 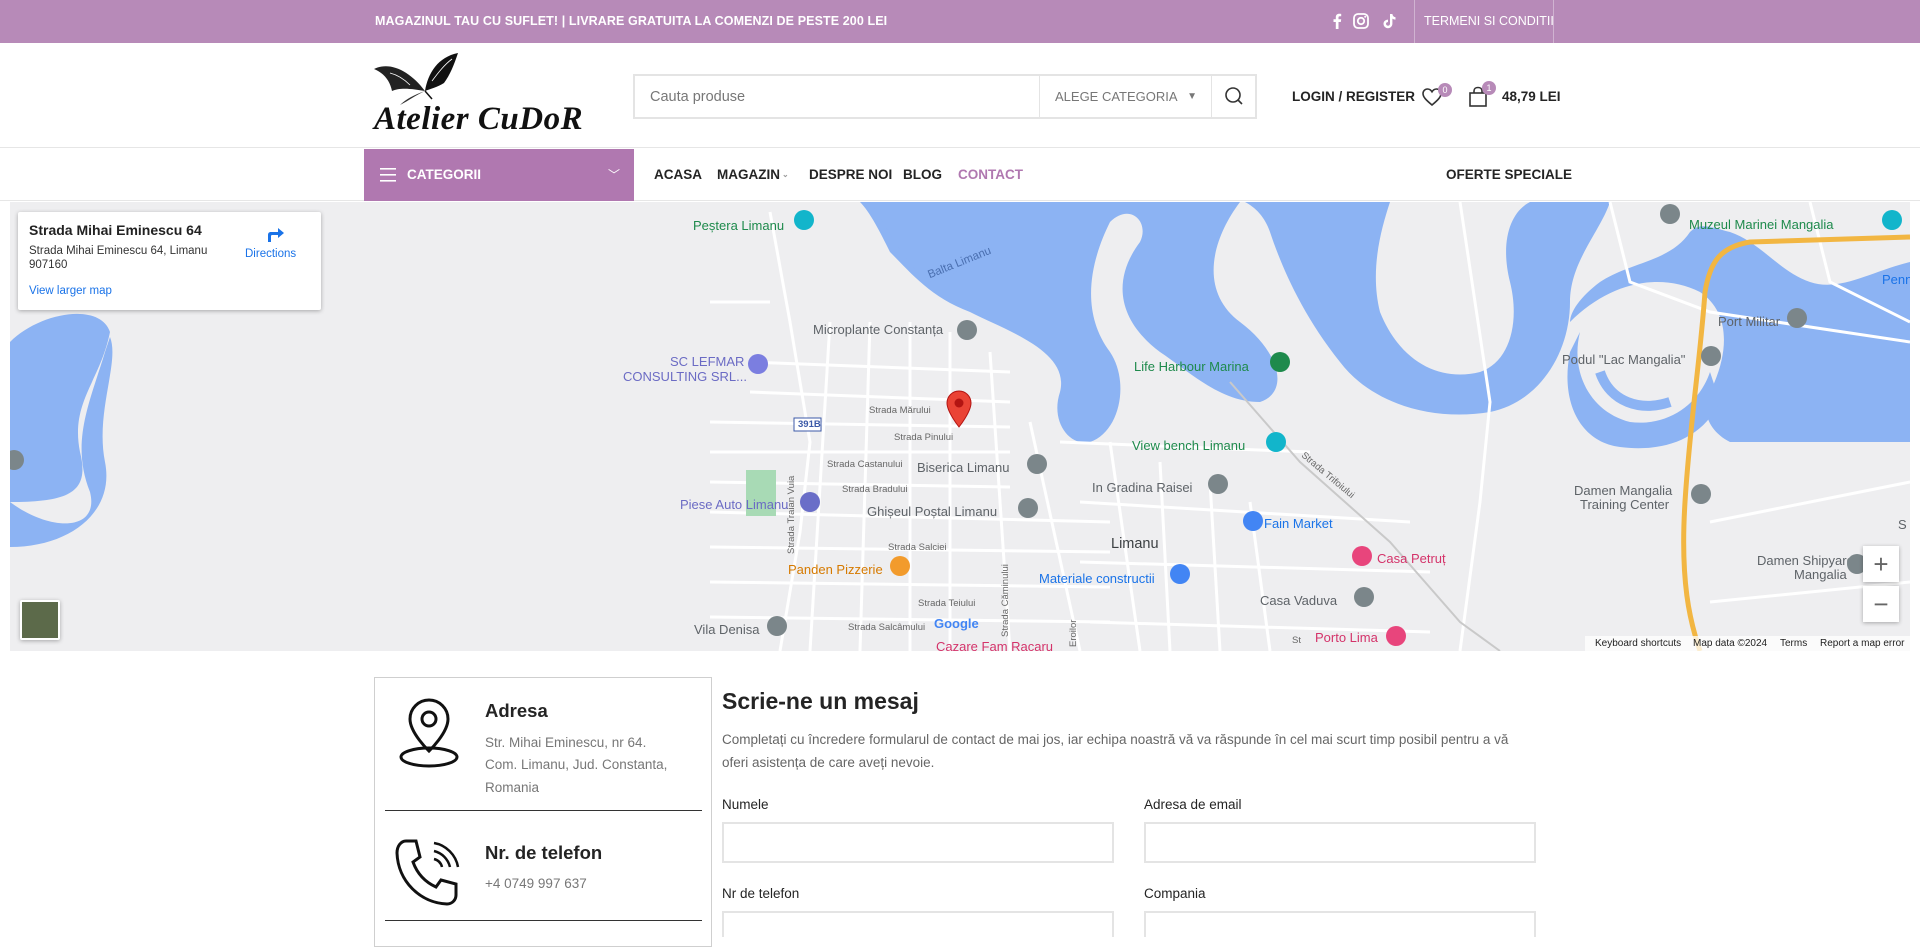 I want to click on nav-contact: CONTACT, so click(x=990, y=175).